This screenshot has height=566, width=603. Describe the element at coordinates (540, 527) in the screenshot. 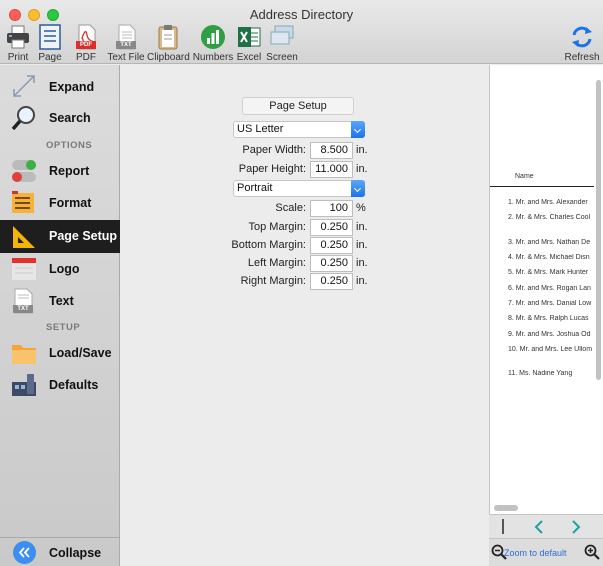

I see `previous-page-button` at that location.